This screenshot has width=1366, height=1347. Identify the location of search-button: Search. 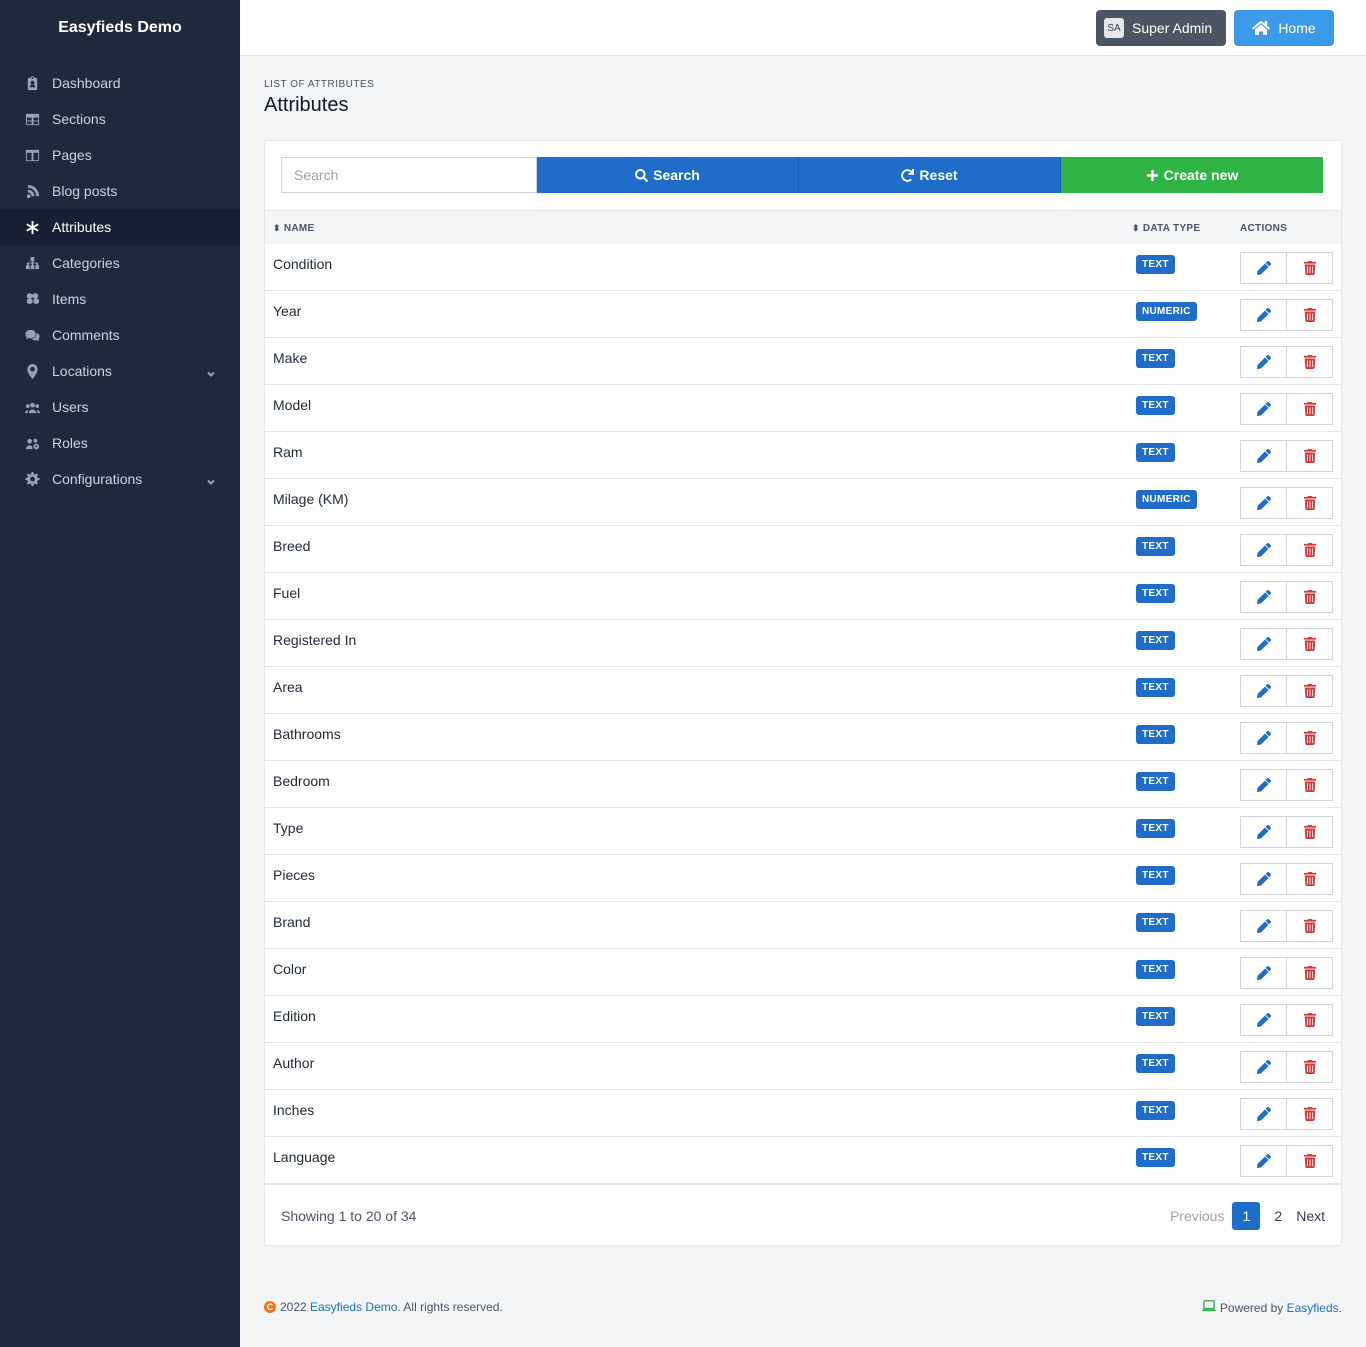
(668, 175).